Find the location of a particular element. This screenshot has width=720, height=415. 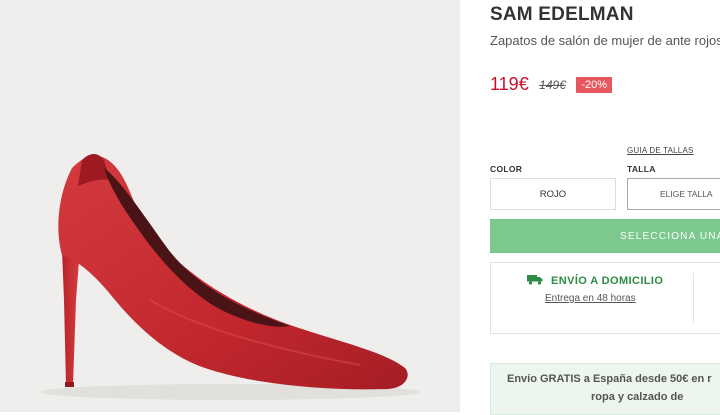

home-delivery-option: ENVÍO A DOMICILIO is located at coordinates (595, 281).